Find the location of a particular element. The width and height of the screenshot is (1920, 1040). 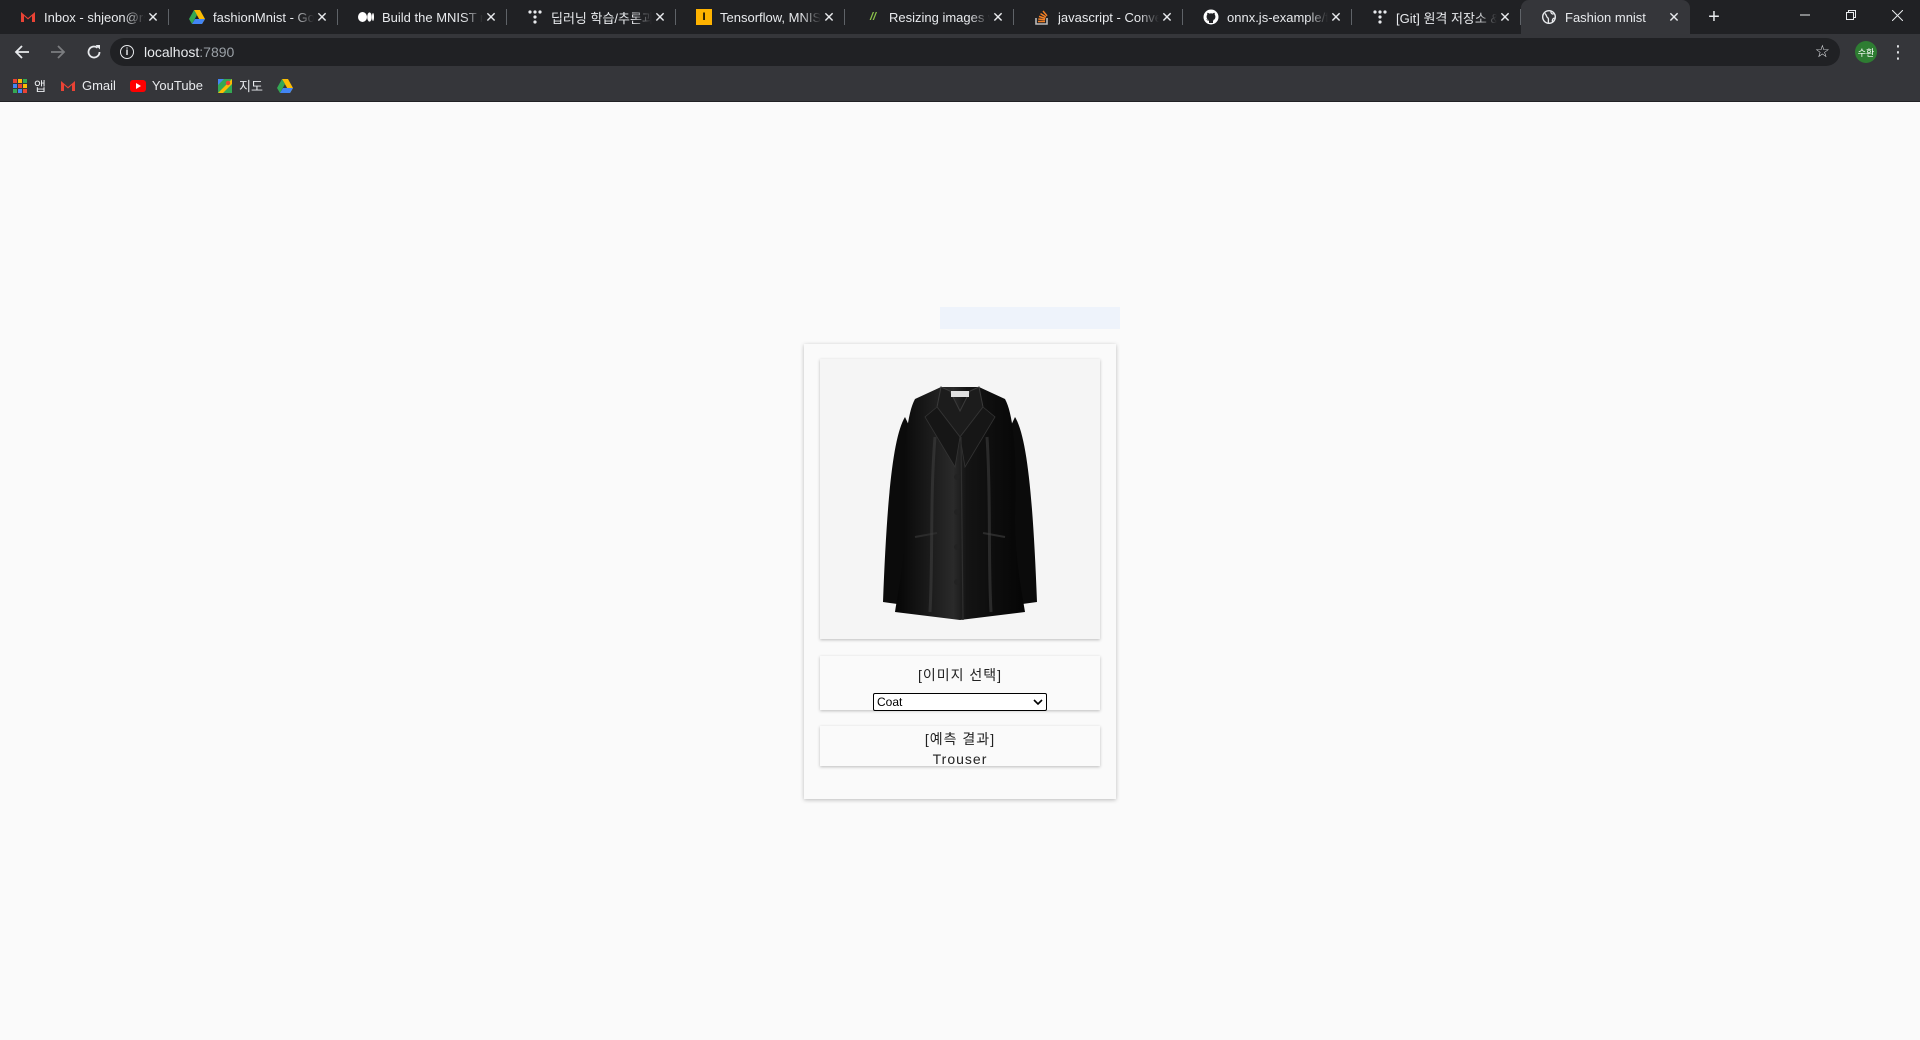

more-menu-icon: ⋮ is located at coordinates (1898, 52).